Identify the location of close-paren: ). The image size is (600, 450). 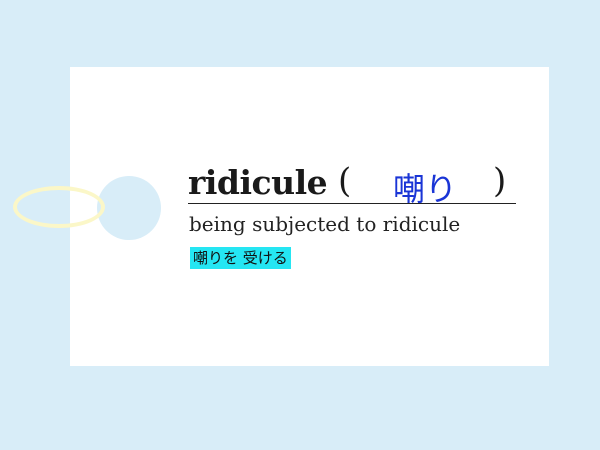
(500, 181).